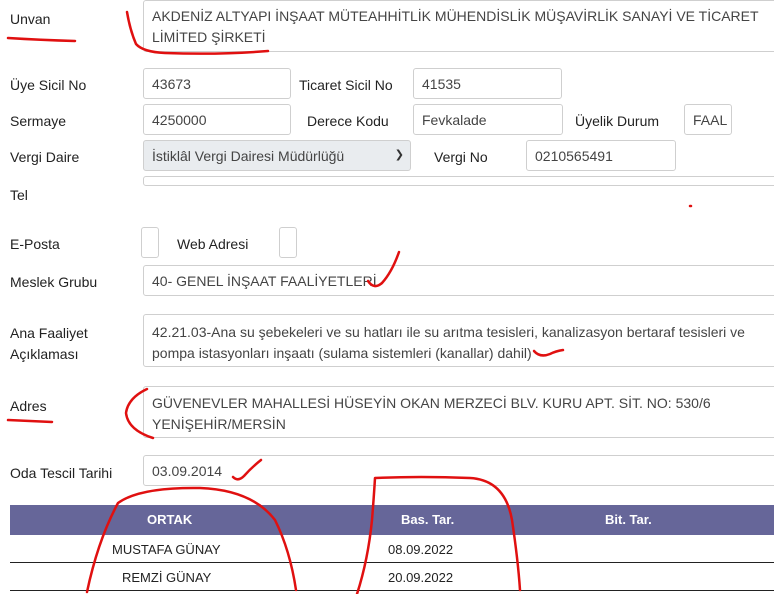 Image resolution: width=774 pixels, height=594 pixels. Describe the element at coordinates (30, 19) in the screenshot. I see `unvan-label: Unvan` at that location.